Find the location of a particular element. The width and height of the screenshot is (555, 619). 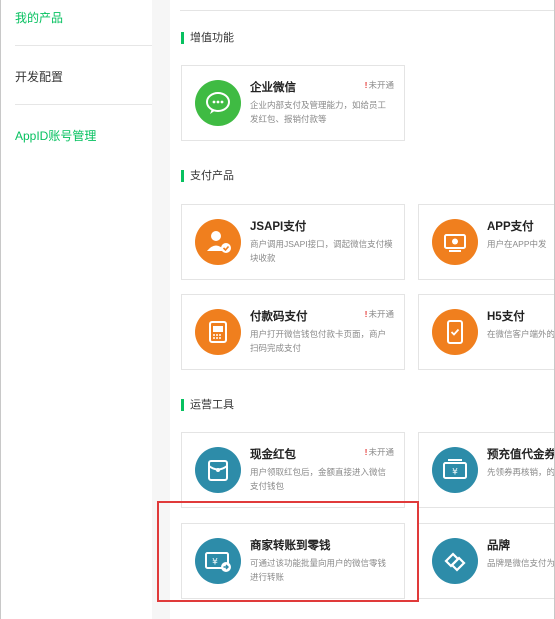

card-desc: 用户打开微信钱包付款卡页面，商户扫码完成支付 is located at coordinates (318, 341).